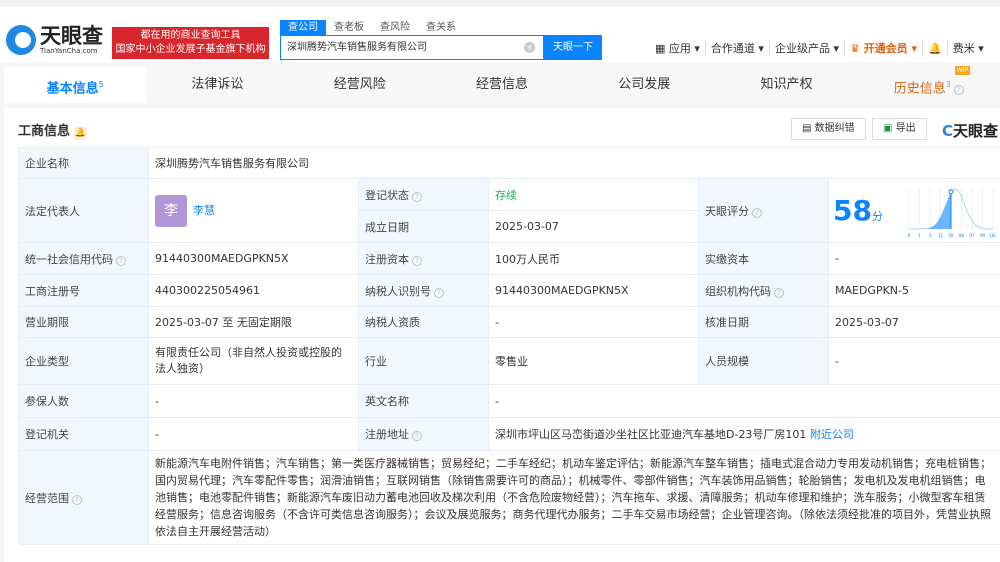  I want to click on label: 注册地址, so click(387, 434).